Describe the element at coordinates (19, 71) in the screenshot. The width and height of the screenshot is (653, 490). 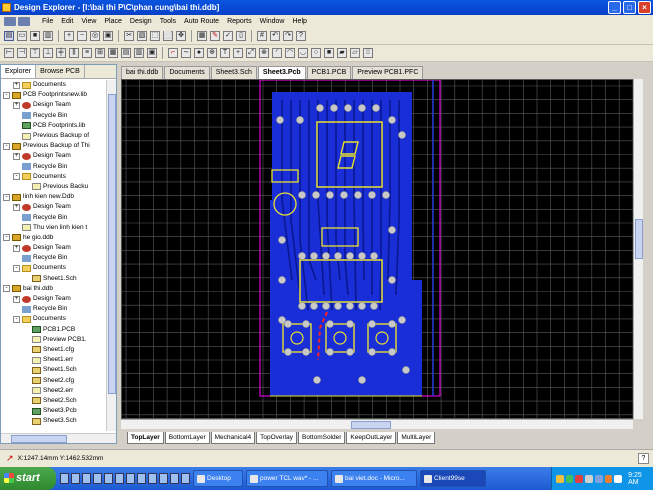
I see `tab-explorer: Explorer` at that location.